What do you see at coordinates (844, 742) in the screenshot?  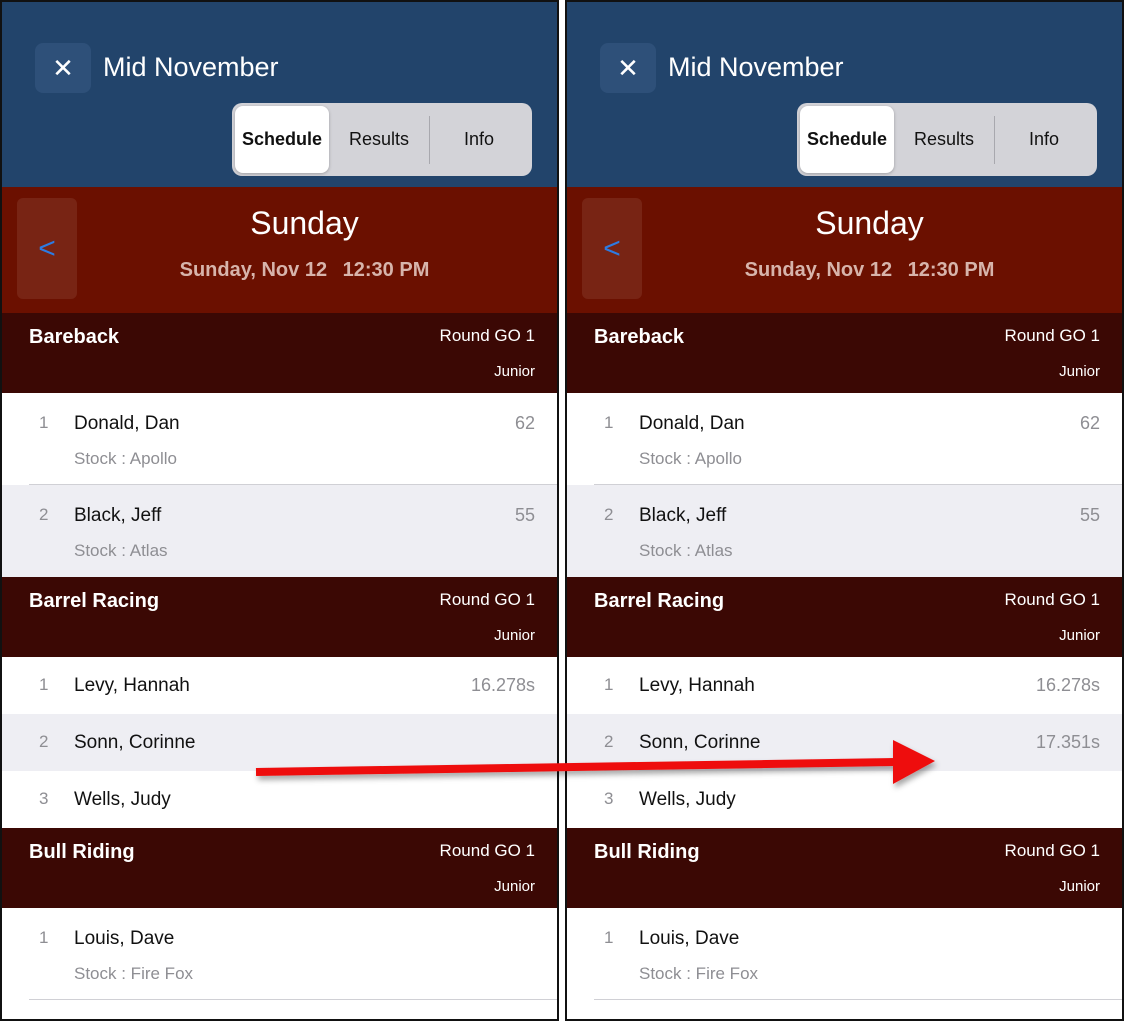 I see `entry-row: 2 Sonn, Corinne 17.351s` at bounding box center [844, 742].